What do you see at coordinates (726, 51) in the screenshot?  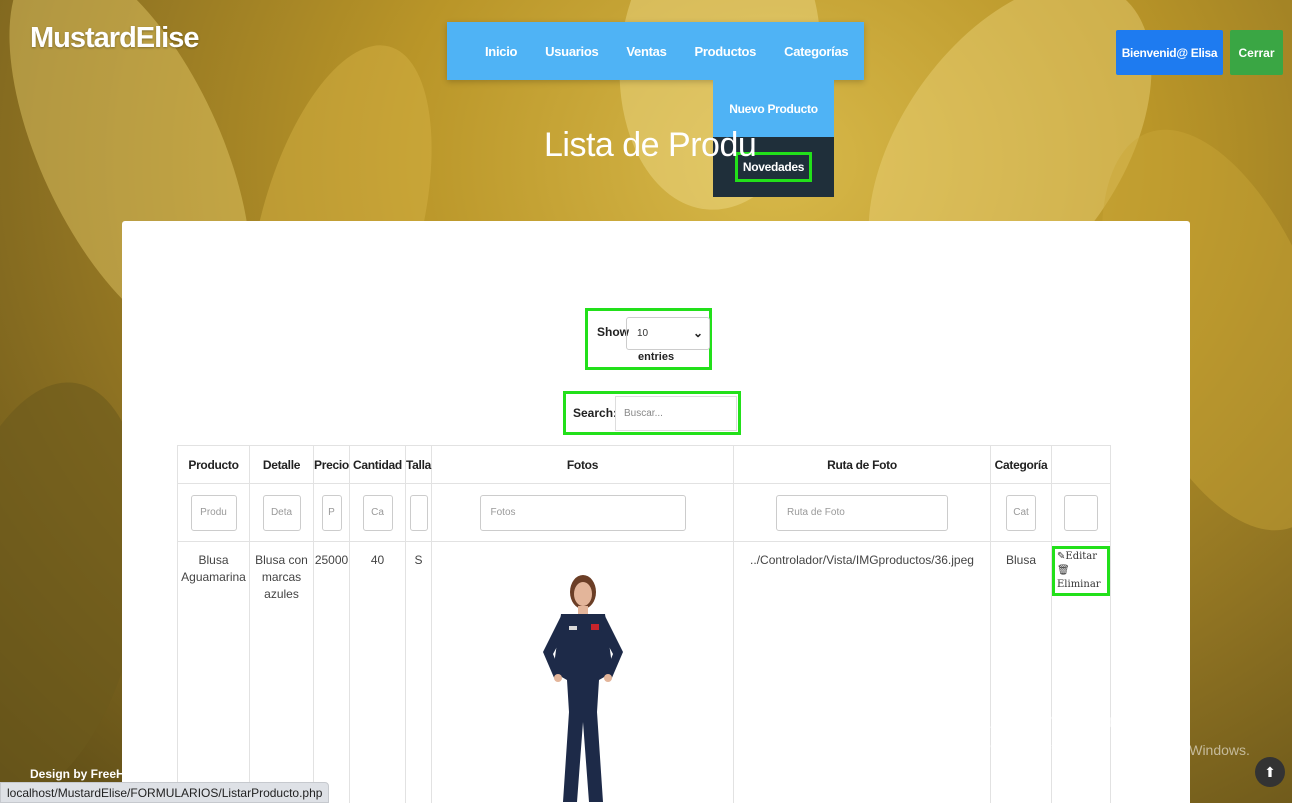 I see `nav-item-productos: Productos` at bounding box center [726, 51].